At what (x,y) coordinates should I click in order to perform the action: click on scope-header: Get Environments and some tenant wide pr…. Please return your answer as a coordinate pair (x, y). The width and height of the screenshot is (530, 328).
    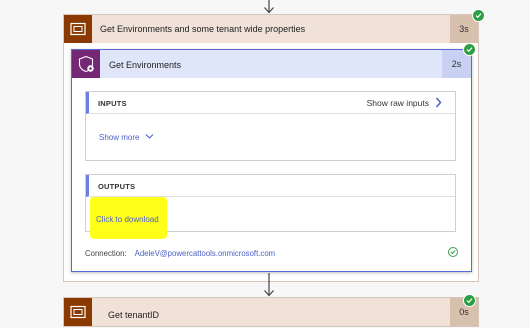
    Looking at the image, I should click on (271, 29).